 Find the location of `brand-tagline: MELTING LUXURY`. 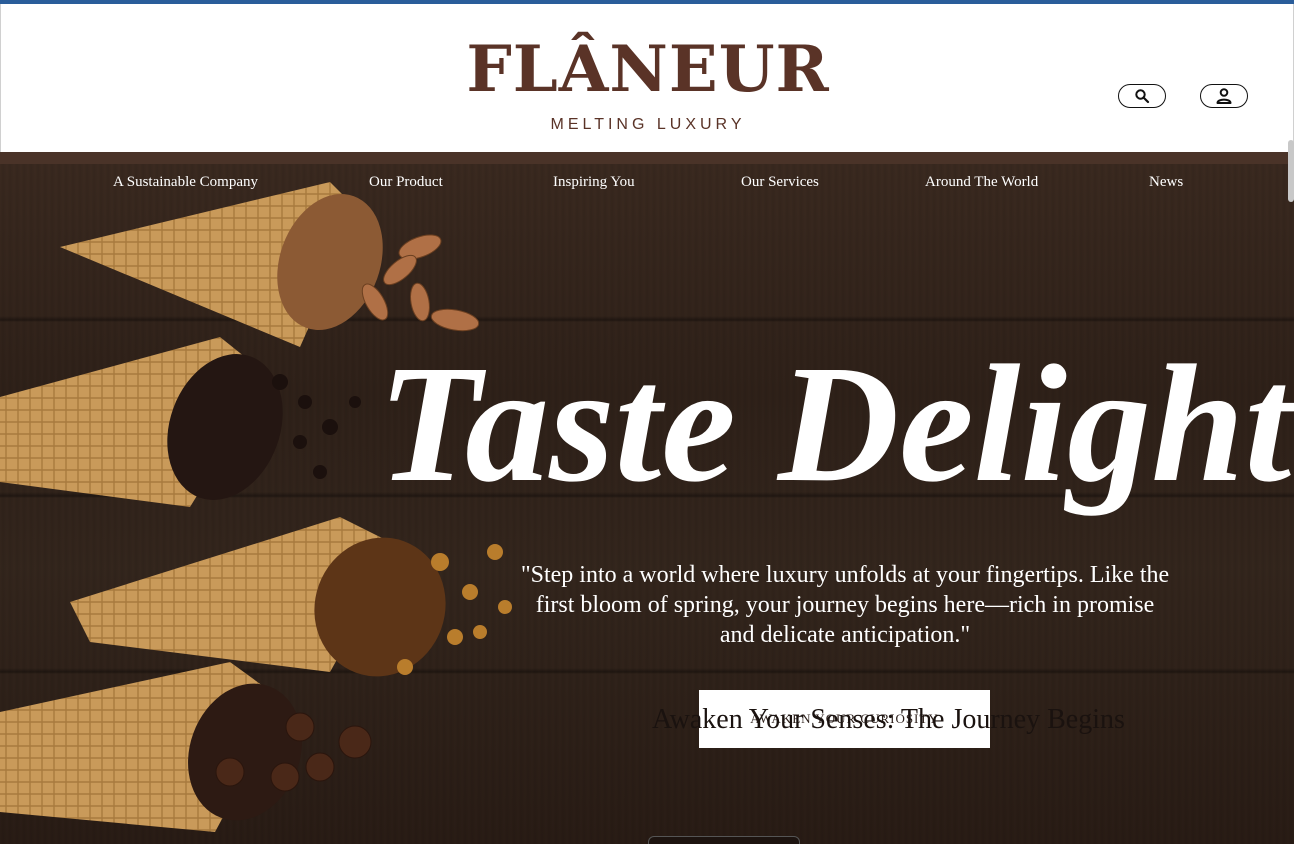

brand-tagline: MELTING LUXURY is located at coordinates (648, 124).